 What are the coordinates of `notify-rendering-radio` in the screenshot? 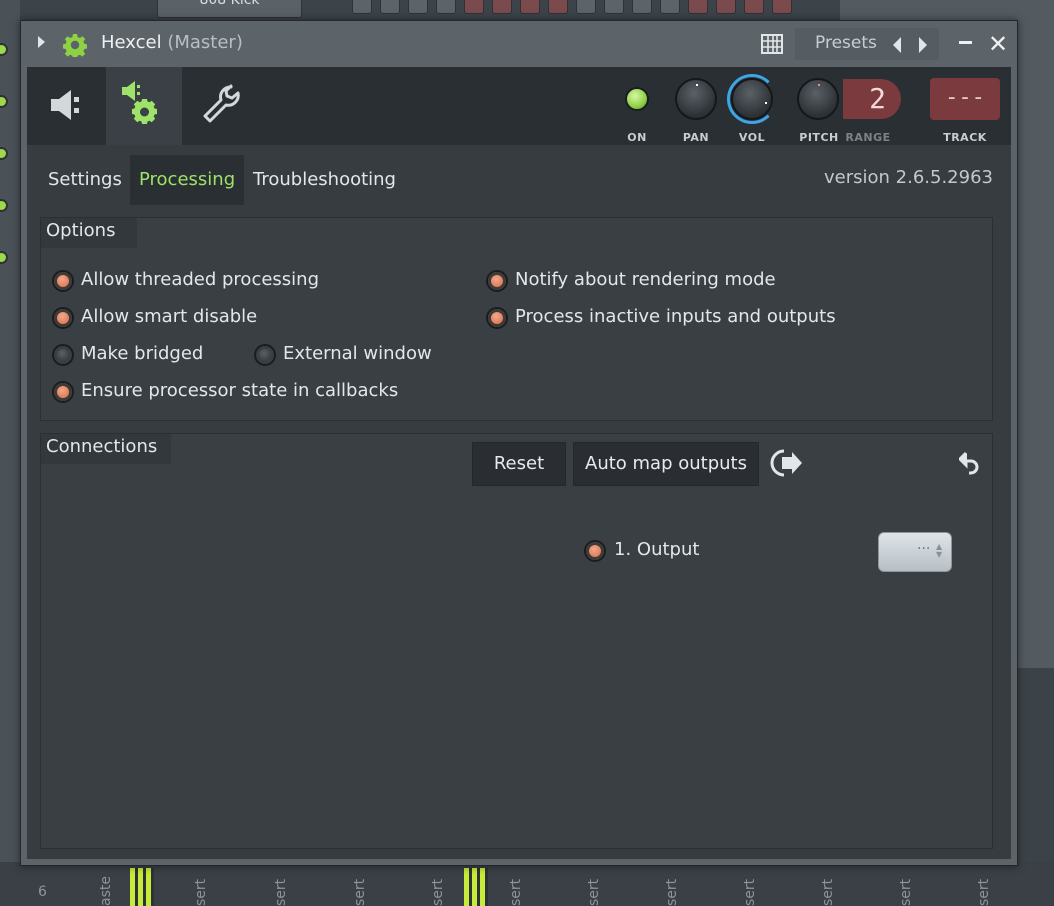 It's located at (497, 281).